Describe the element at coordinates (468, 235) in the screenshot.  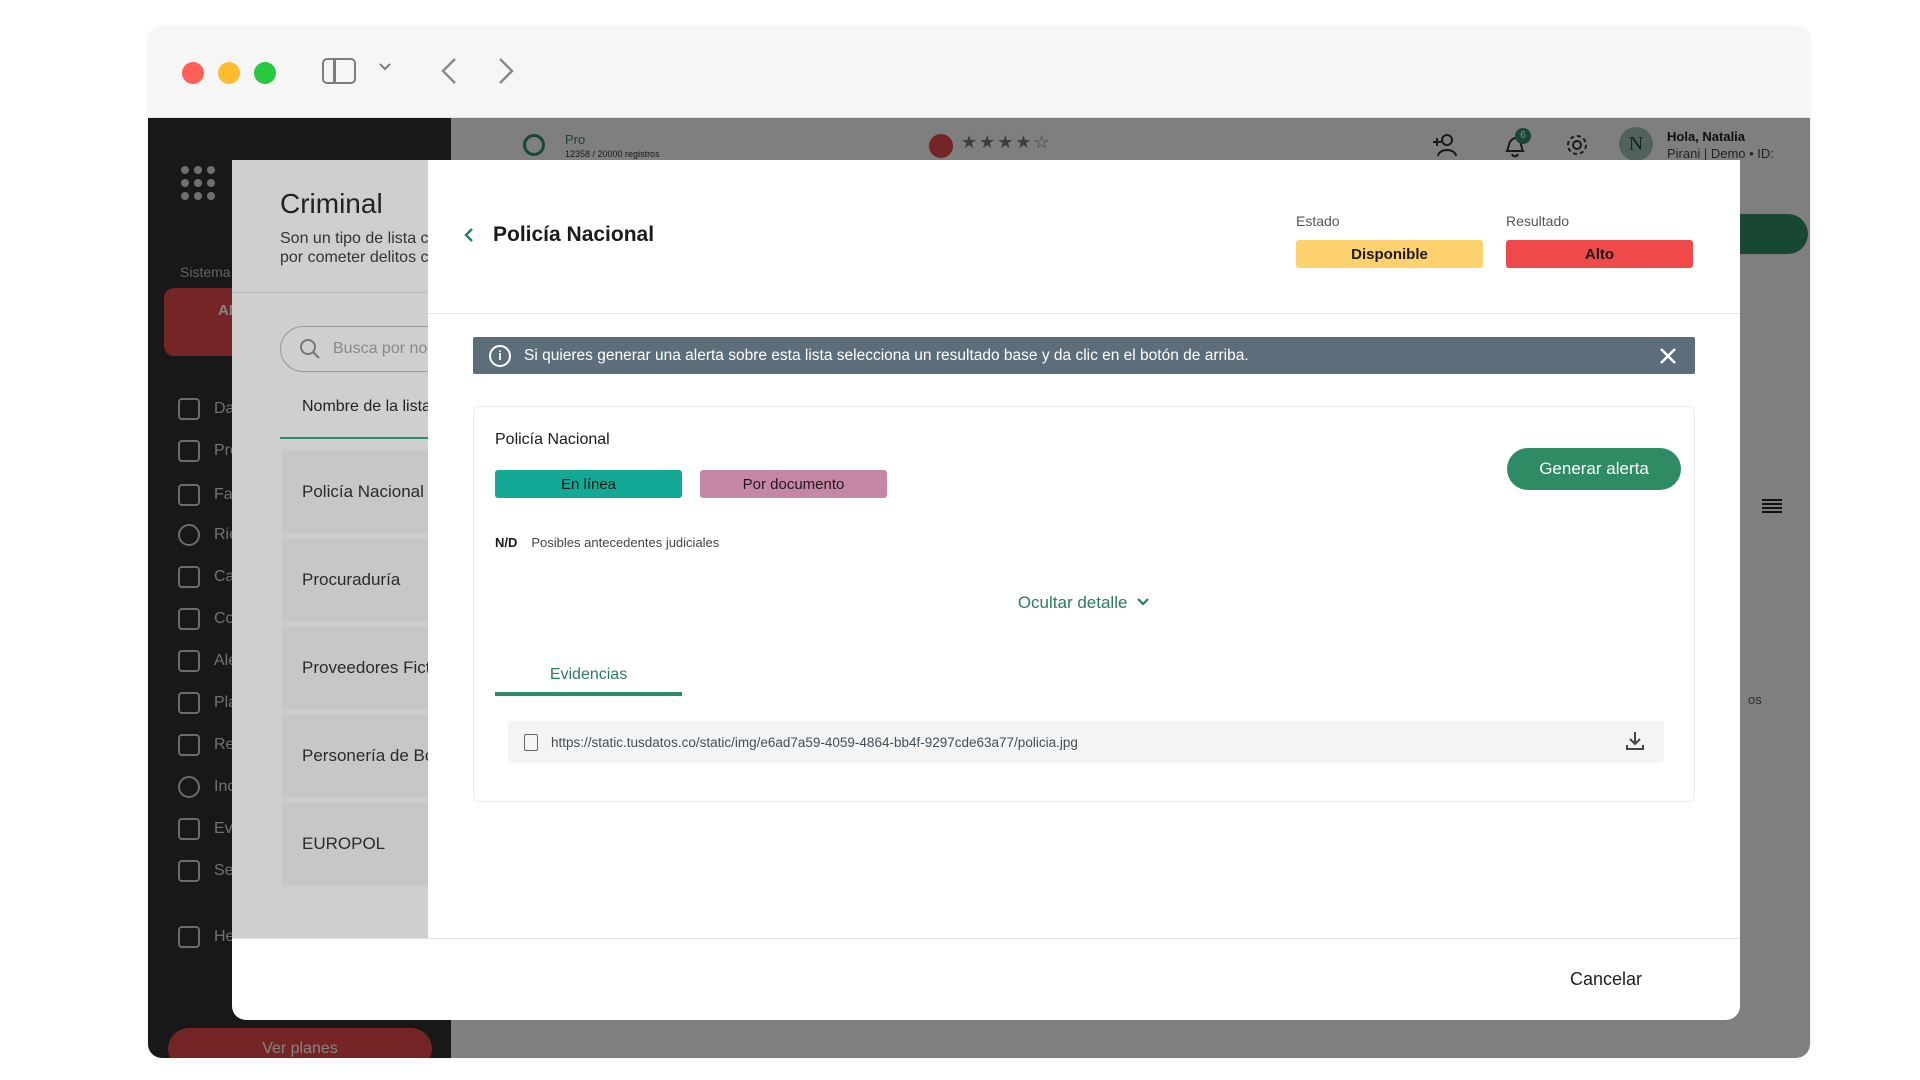
I see `chevron-left-icon` at that location.